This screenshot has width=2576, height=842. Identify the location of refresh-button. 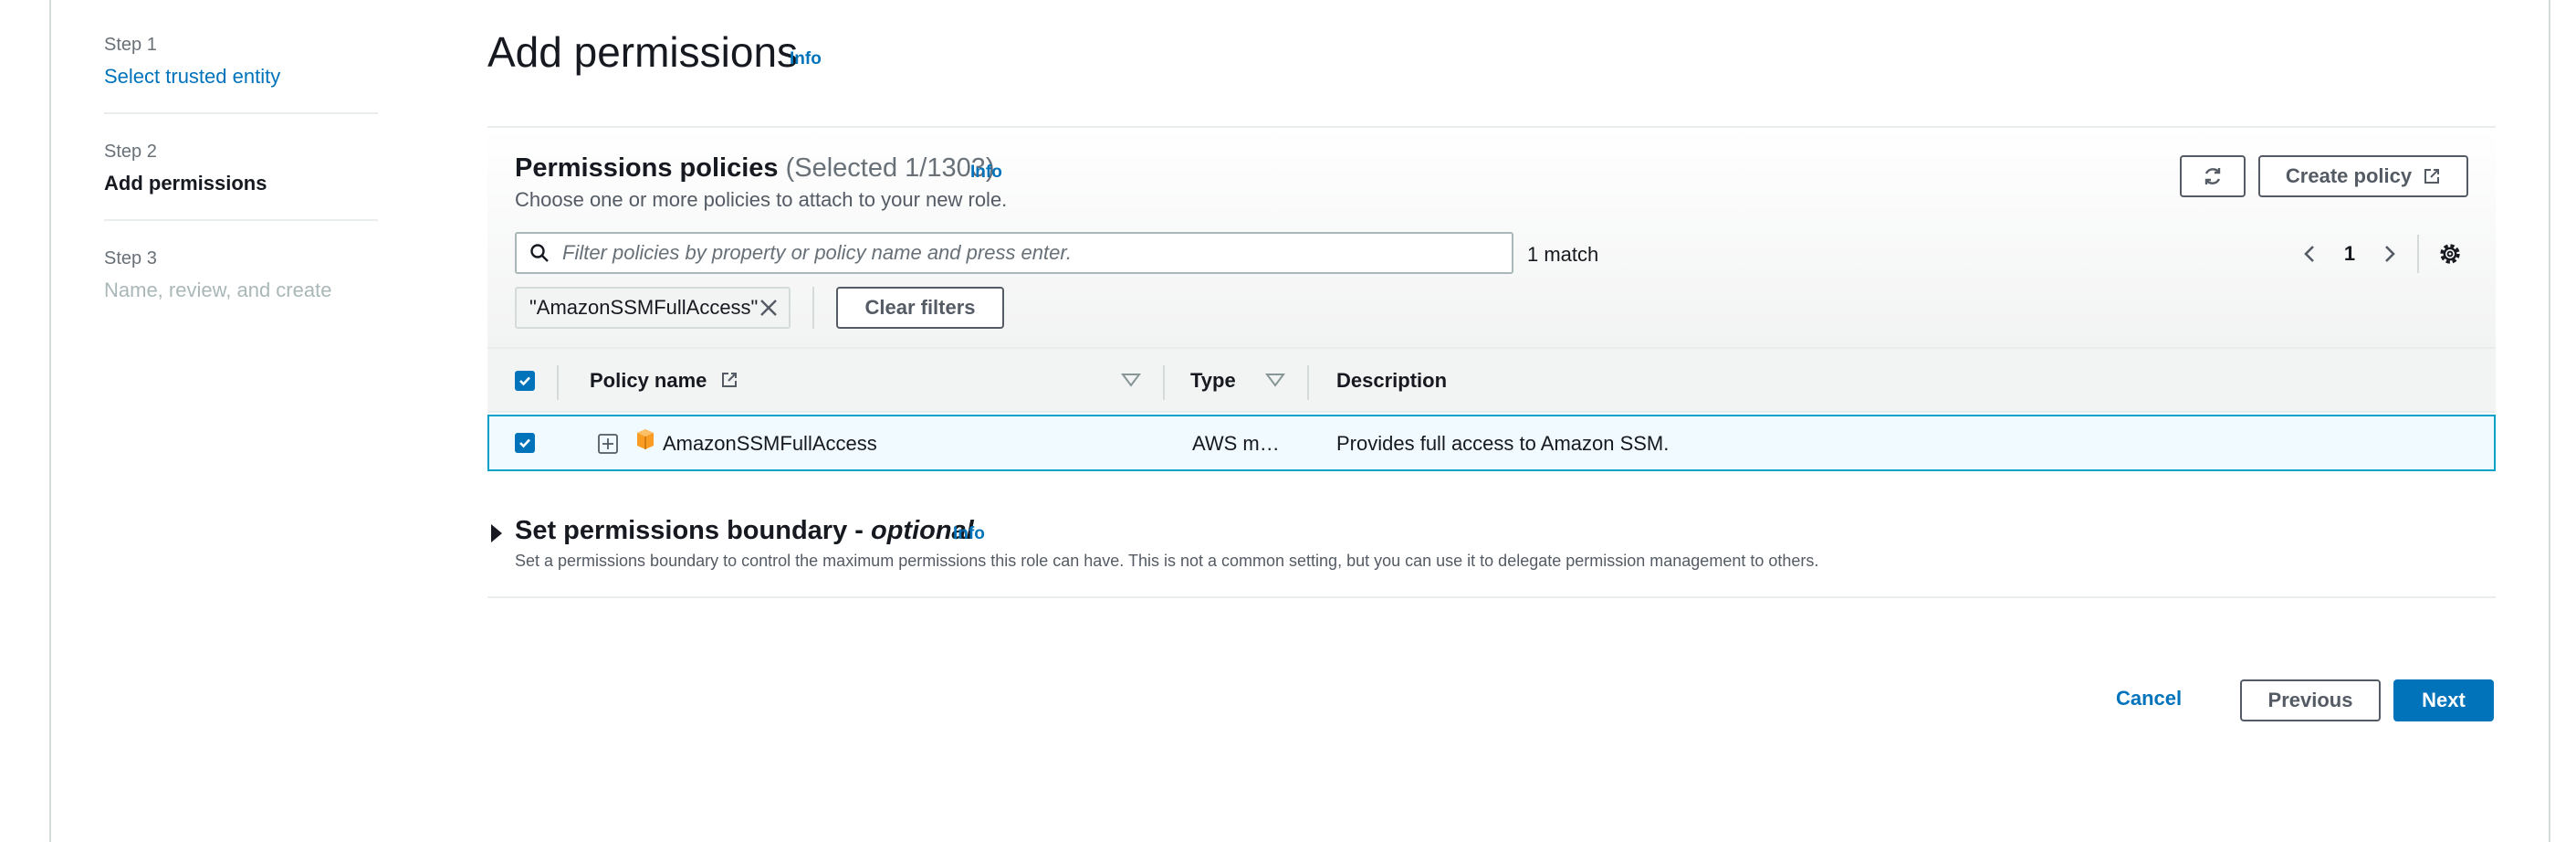
(2213, 176).